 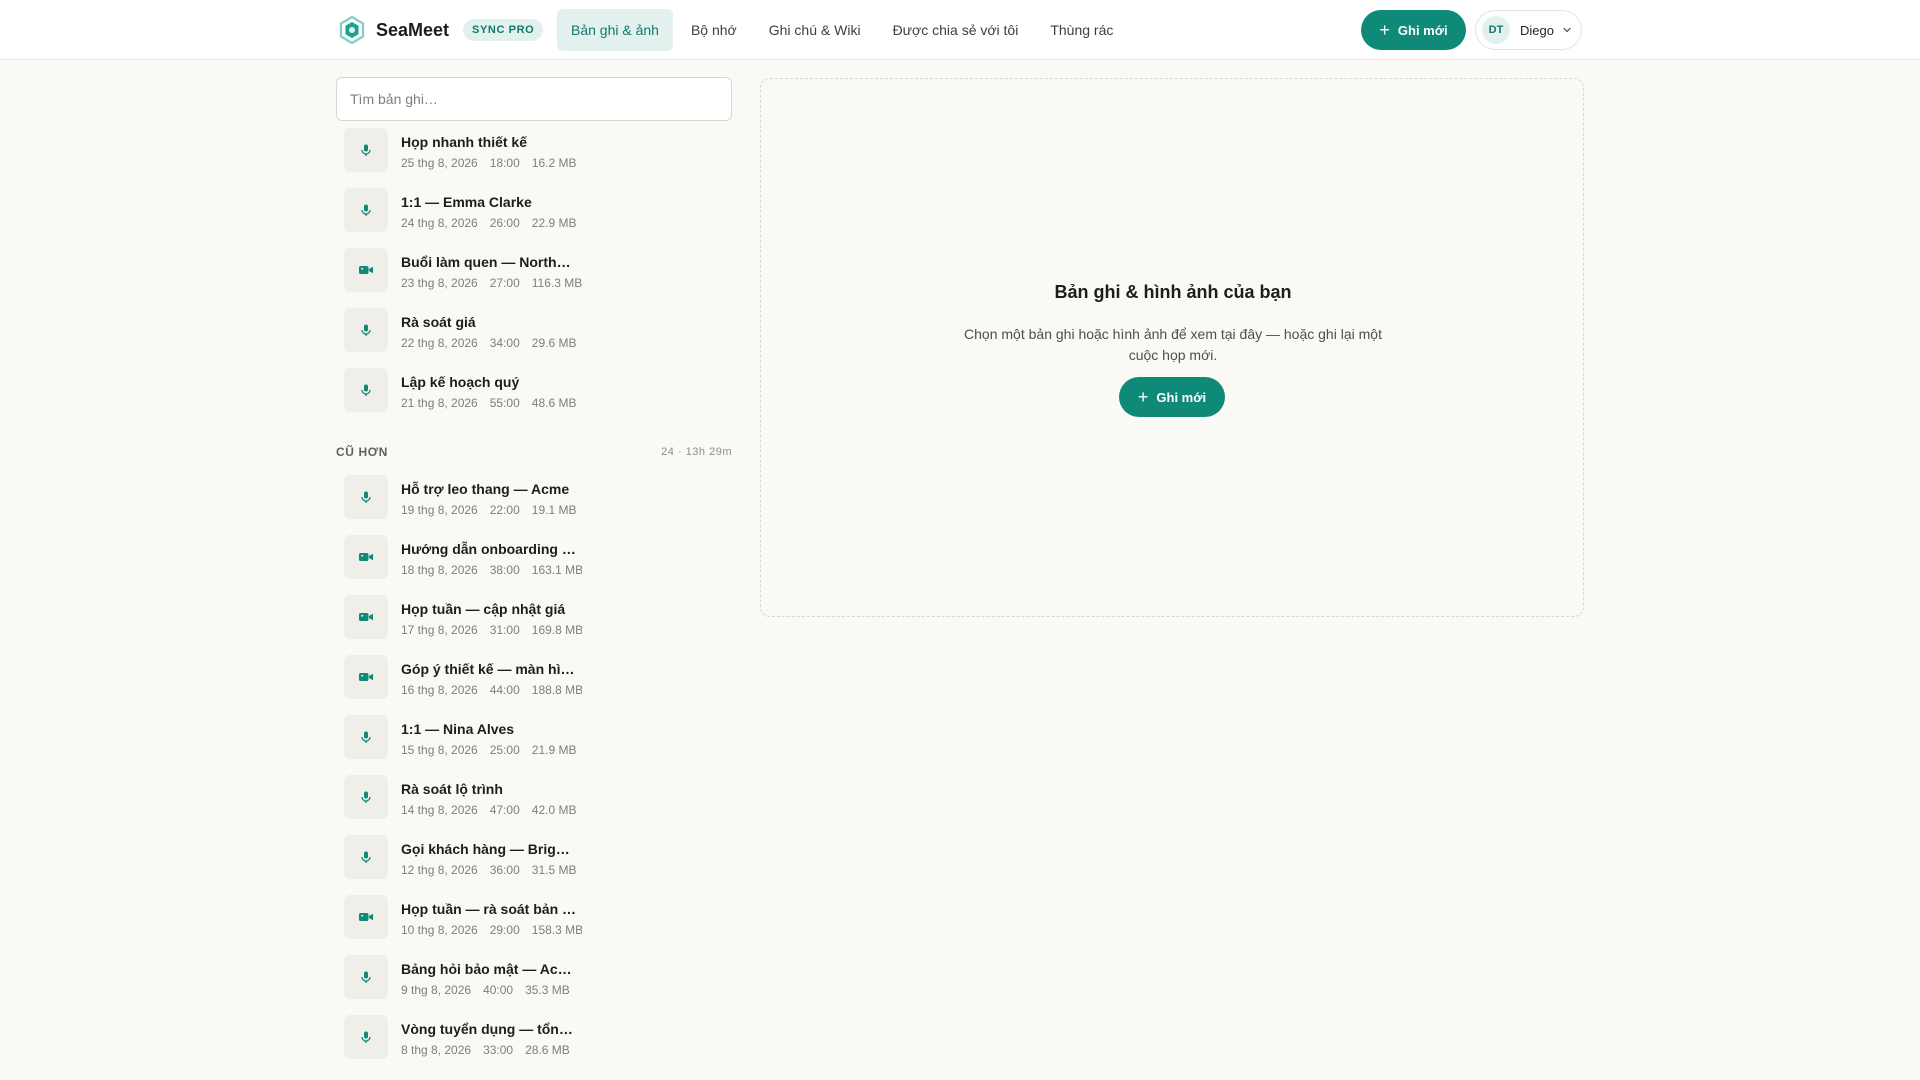 What do you see at coordinates (489, 909) in the screenshot?
I see `recording-title: Họp tuần — rà soát bản phát hành` at bounding box center [489, 909].